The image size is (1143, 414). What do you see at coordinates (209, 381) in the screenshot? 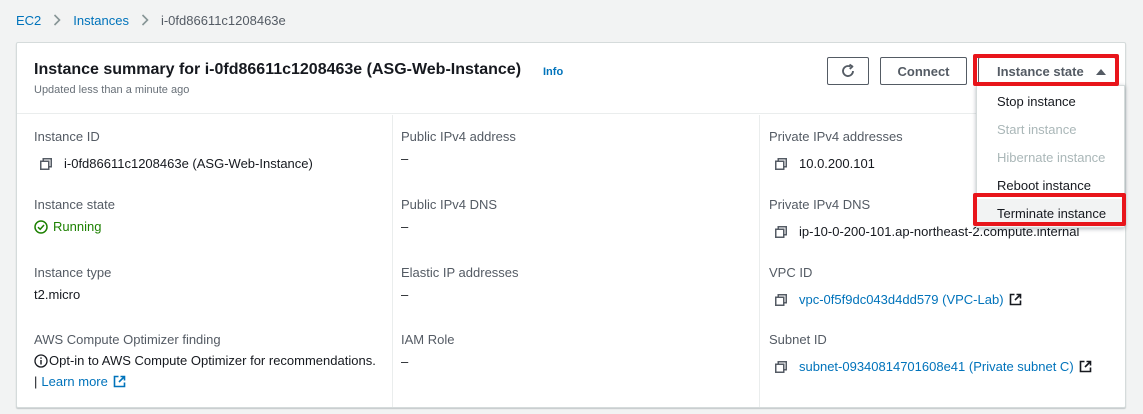
I see `optimizer-learn-line: | Learn more` at bounding box center [209, 381].